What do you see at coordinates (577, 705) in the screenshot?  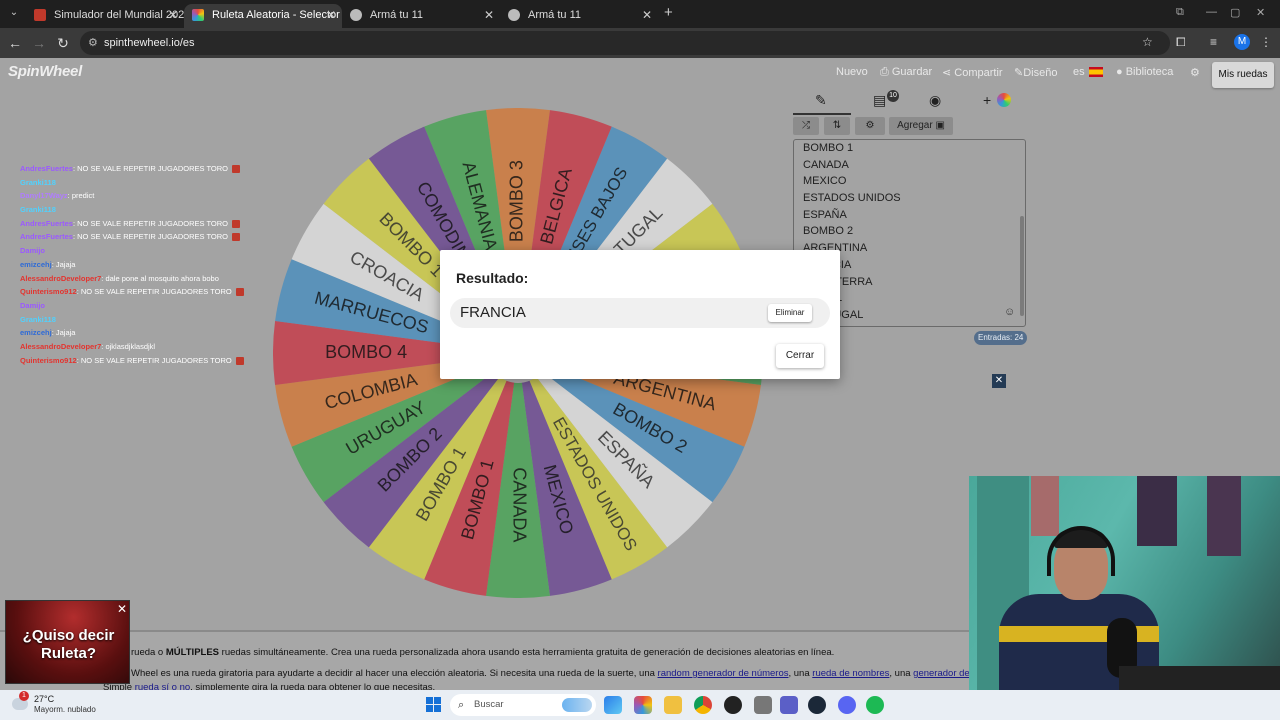 I see `search-highlight-icon` at bounding box center [577, 705].